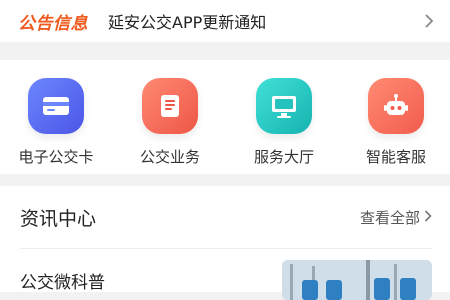  Describe the element at coordinates (58, 218) in the screenshot. I see `news-title: 资讯中心` at that location.